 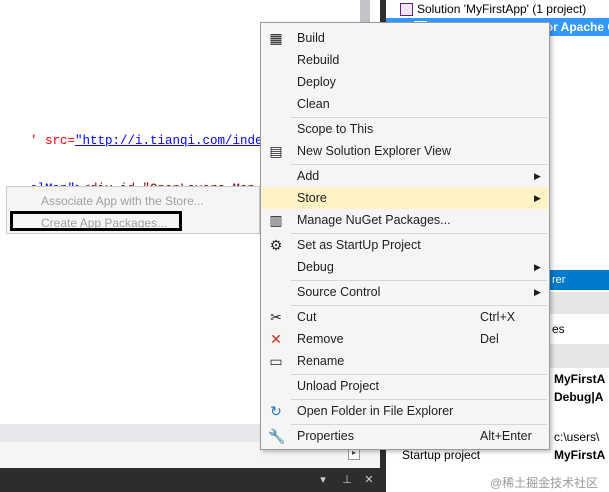 I want to click on menu-source-control: Source Control ▶, so click(x=405, y=292).